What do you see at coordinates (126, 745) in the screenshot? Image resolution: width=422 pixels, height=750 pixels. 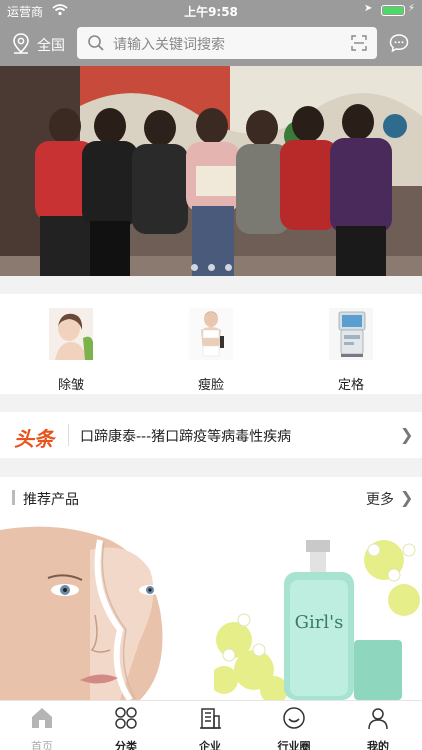 I see `tab-label: 分类` at bounding box center [126, 745].